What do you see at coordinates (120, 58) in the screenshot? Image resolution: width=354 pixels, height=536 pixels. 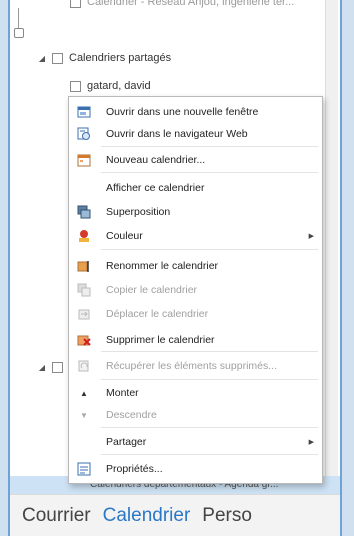 I see `tree-group-label: Calendriers partagés` at bounding box center [120, 58].